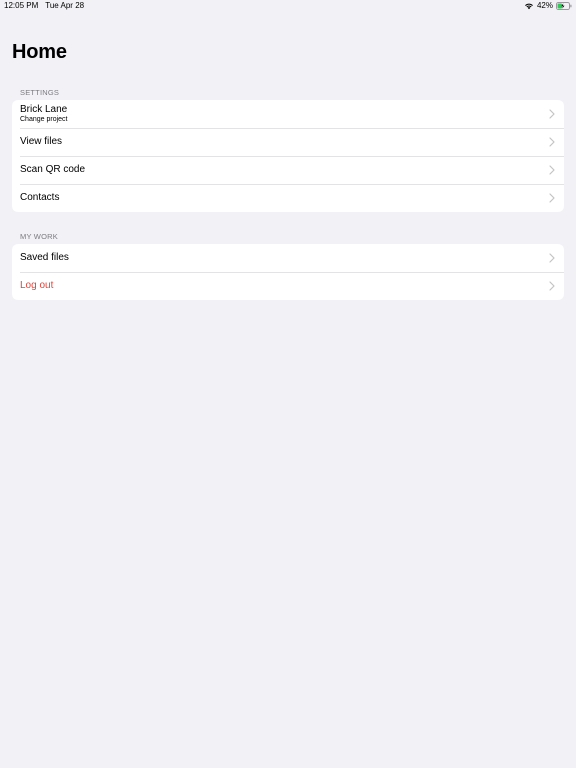 This screenshot has height=768, width=576. I want to click on view-files-label: View files, so click(41, 141).